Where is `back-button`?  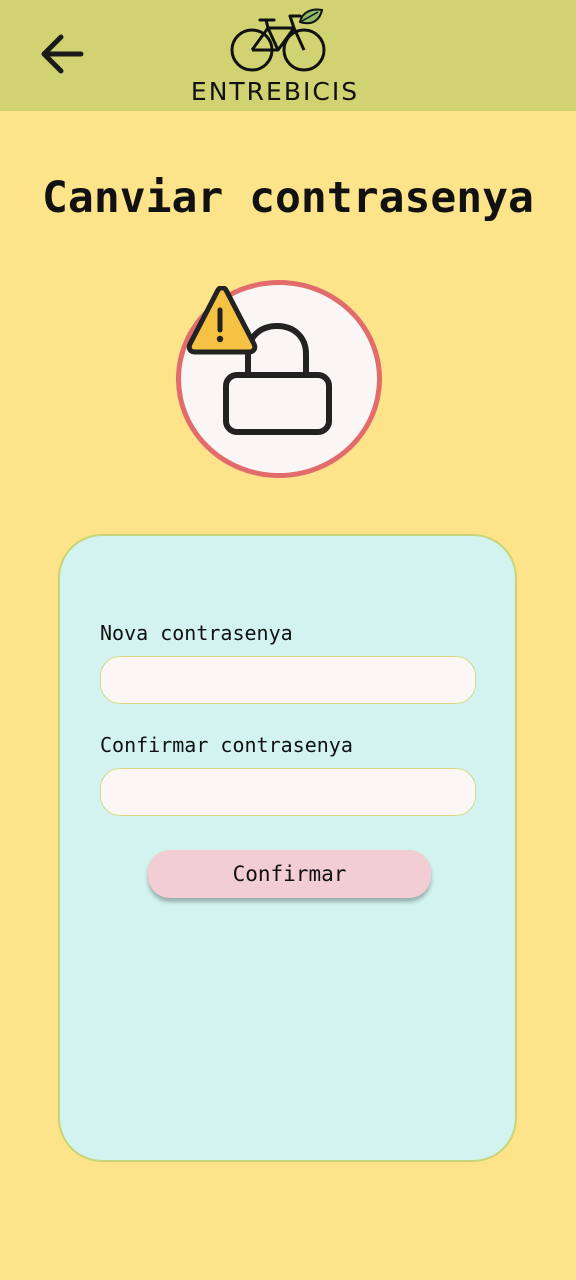 back-button is located at coordinates (62, 54).